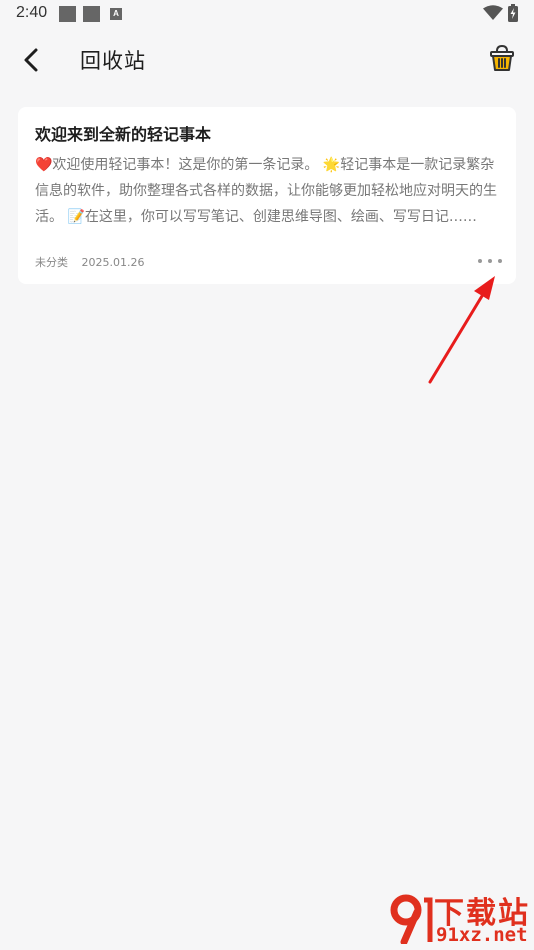  I want to click on note-category: 未分类, so click(51, 262).